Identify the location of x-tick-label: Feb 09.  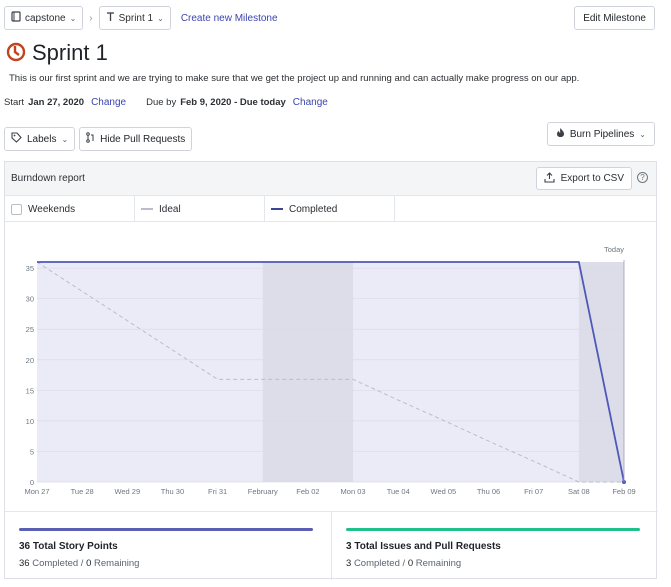
(623, 491).